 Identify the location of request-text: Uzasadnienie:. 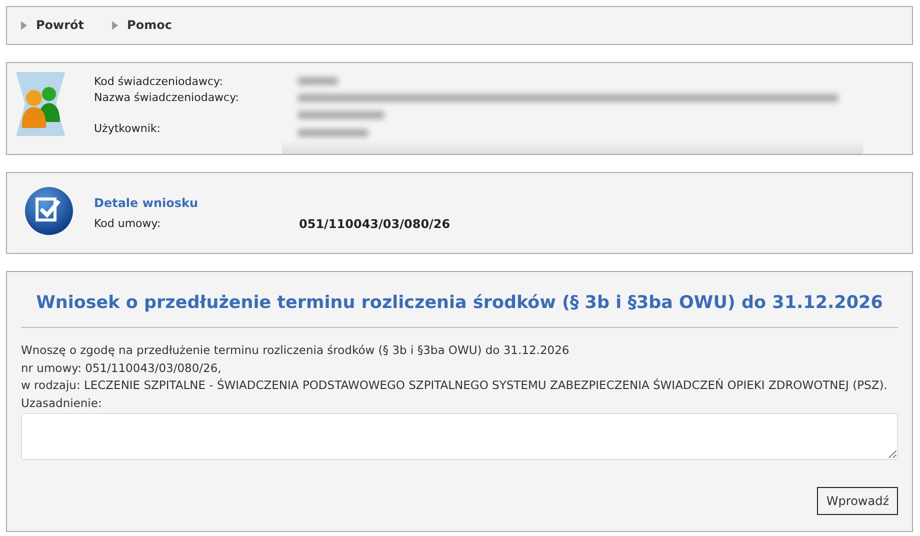
(61, 403).